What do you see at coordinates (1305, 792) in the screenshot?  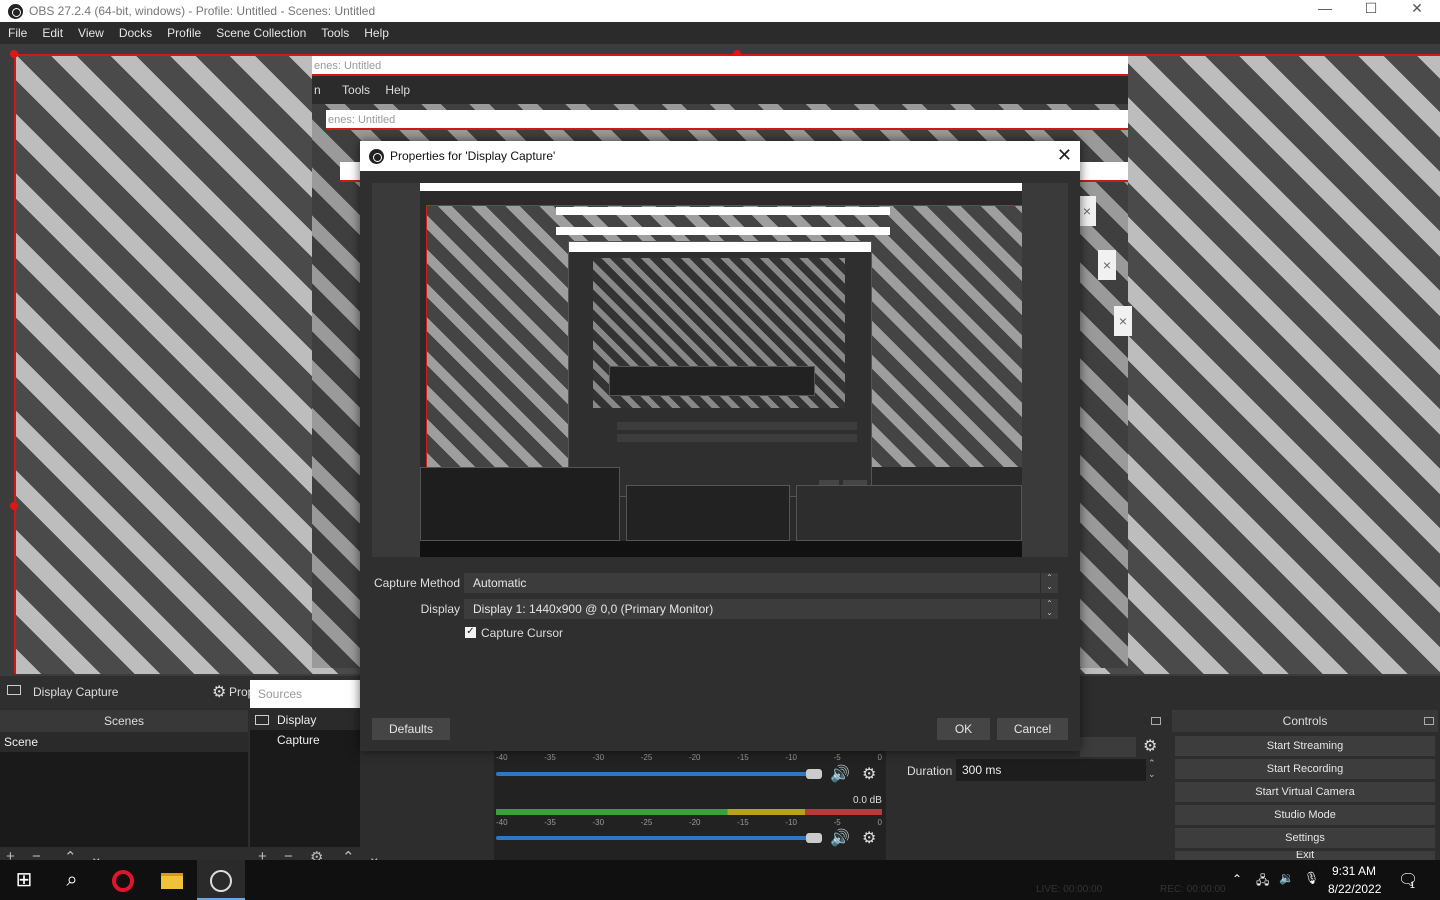 I see `start-virtual-camera-button: Start Virtual Camera` at bounding box center [1305, 792].